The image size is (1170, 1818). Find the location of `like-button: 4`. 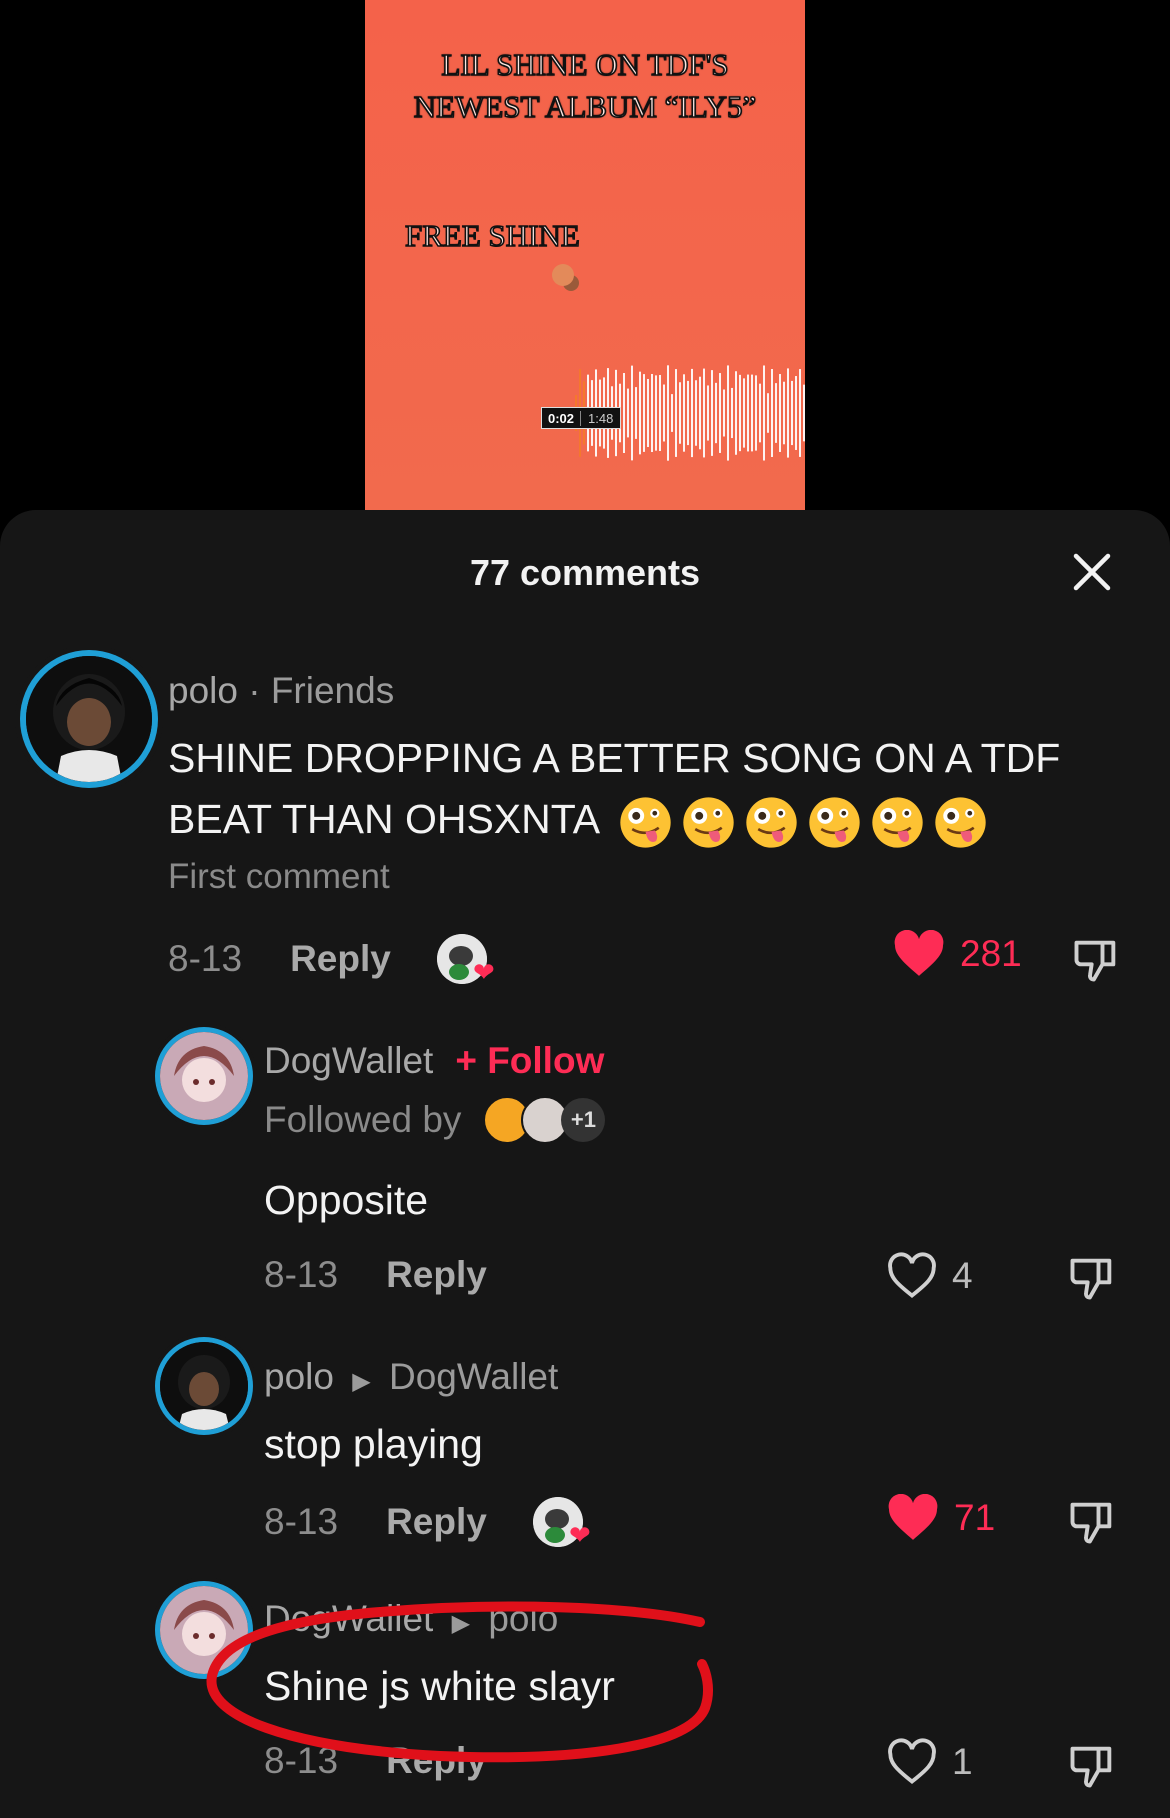

like-button: 4 is located at coordinates (929, 1276).